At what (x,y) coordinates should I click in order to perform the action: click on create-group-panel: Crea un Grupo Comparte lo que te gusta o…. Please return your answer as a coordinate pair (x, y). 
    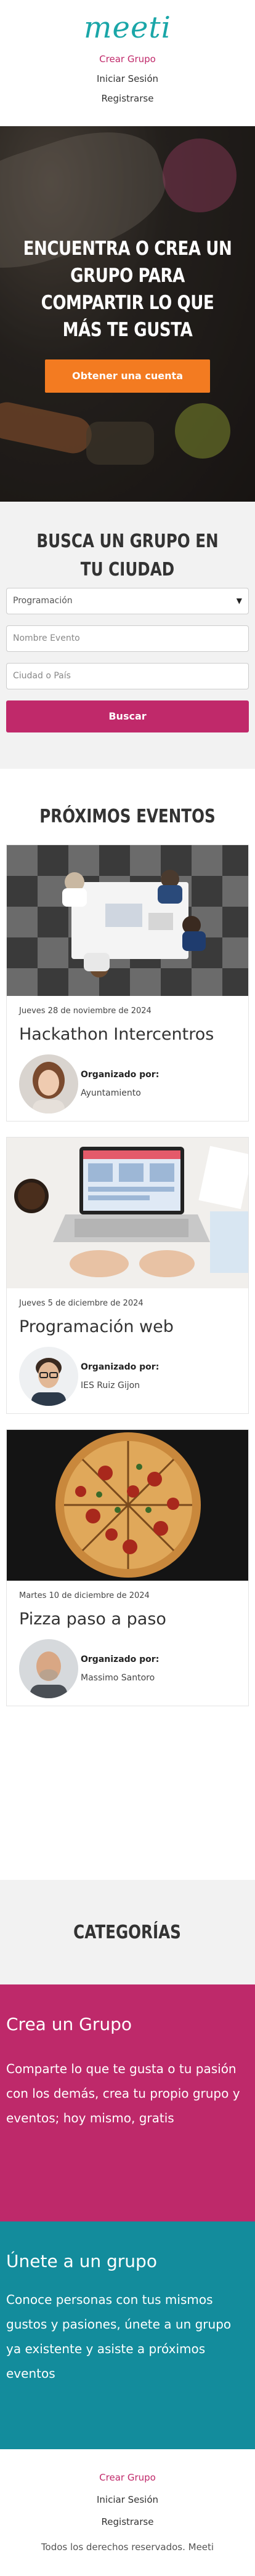
    Looking at the image, I should click on (127, 2102).